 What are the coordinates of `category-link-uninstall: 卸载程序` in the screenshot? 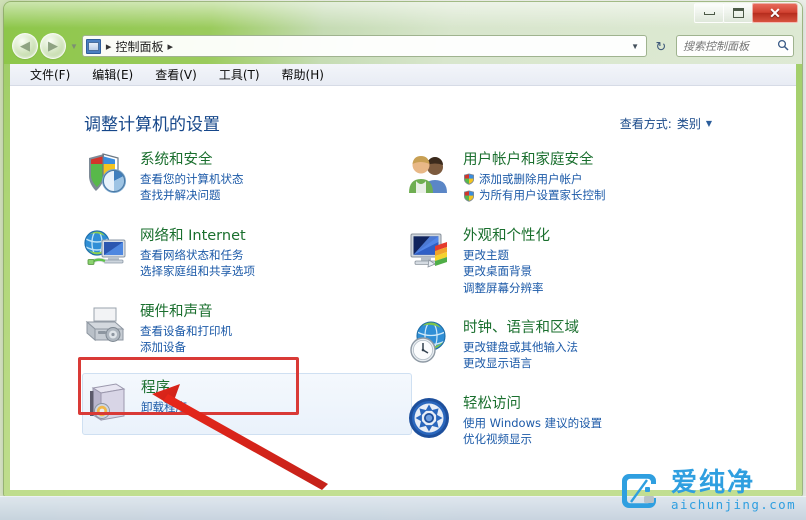 It's located at (164, 407).